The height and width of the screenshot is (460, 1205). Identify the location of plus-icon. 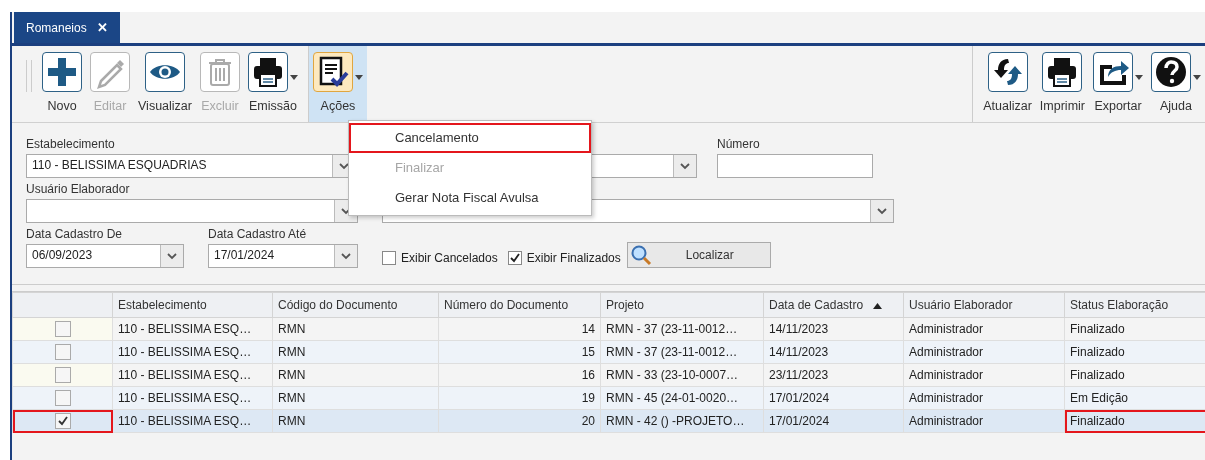
(62, 72).